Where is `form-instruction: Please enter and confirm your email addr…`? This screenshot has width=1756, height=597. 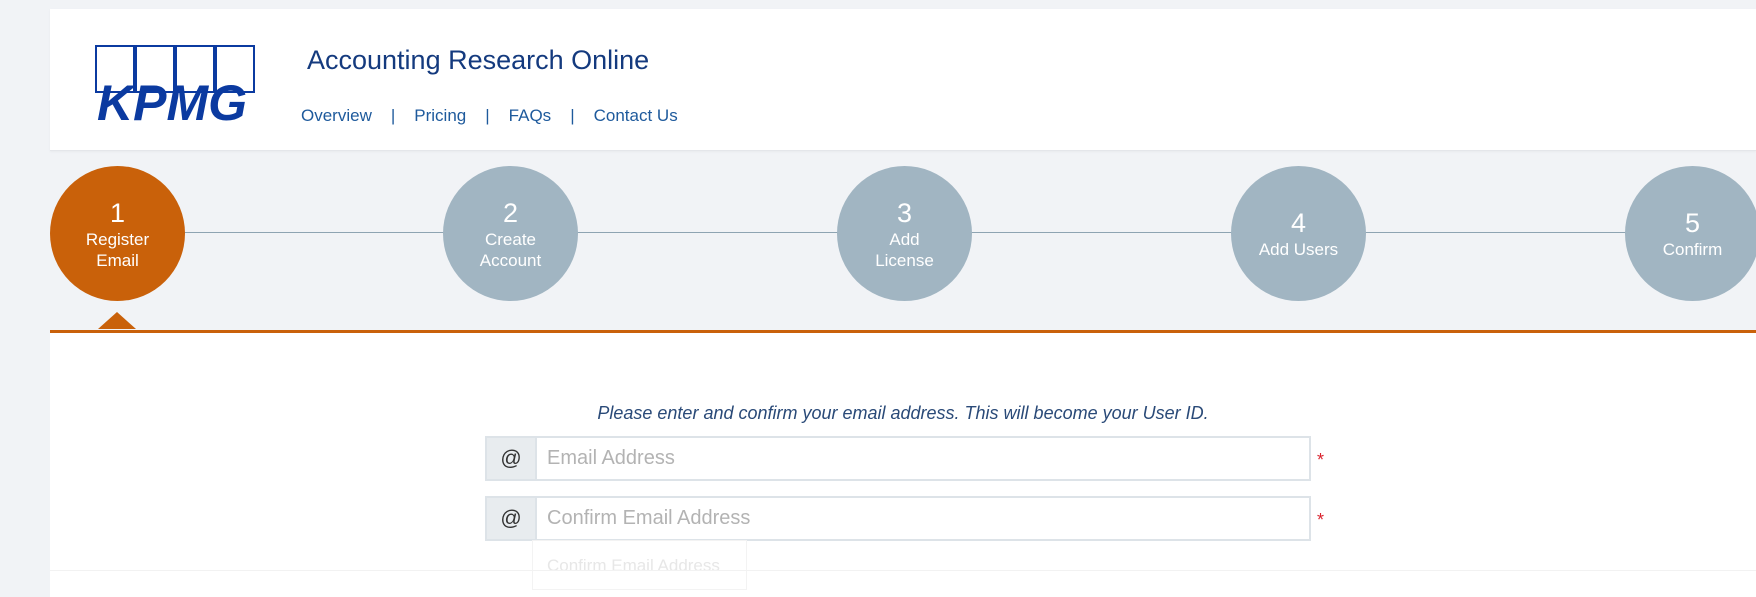 form-instruction: Please enter and confirm your email addr… is located at coordinates (903, 413).